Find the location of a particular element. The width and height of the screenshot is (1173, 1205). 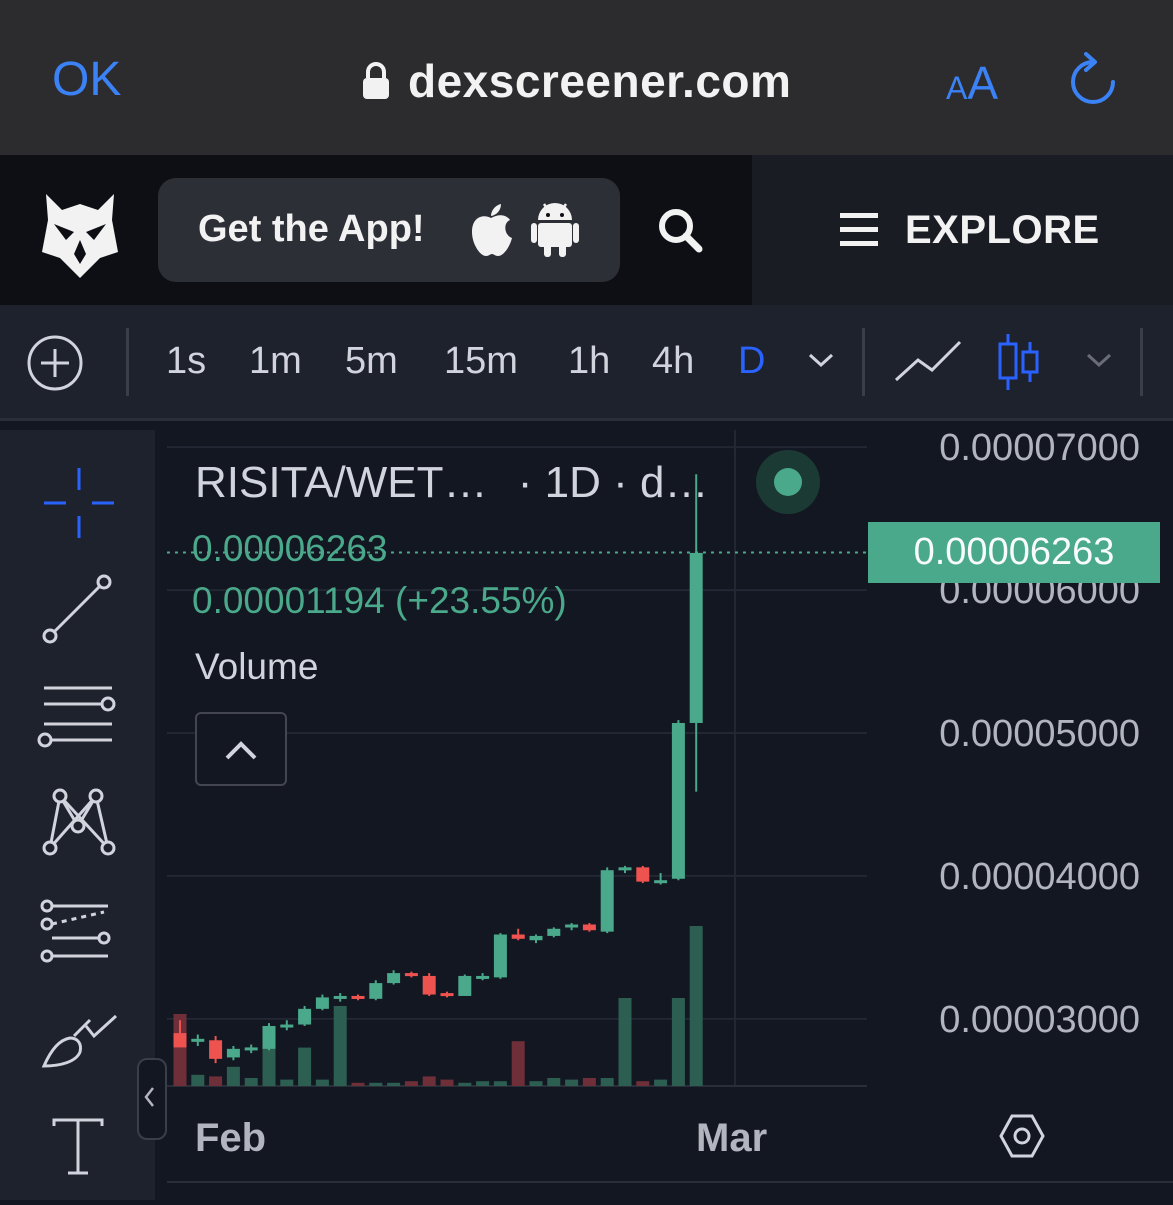

android-icon is located at coordinates (555, 231).